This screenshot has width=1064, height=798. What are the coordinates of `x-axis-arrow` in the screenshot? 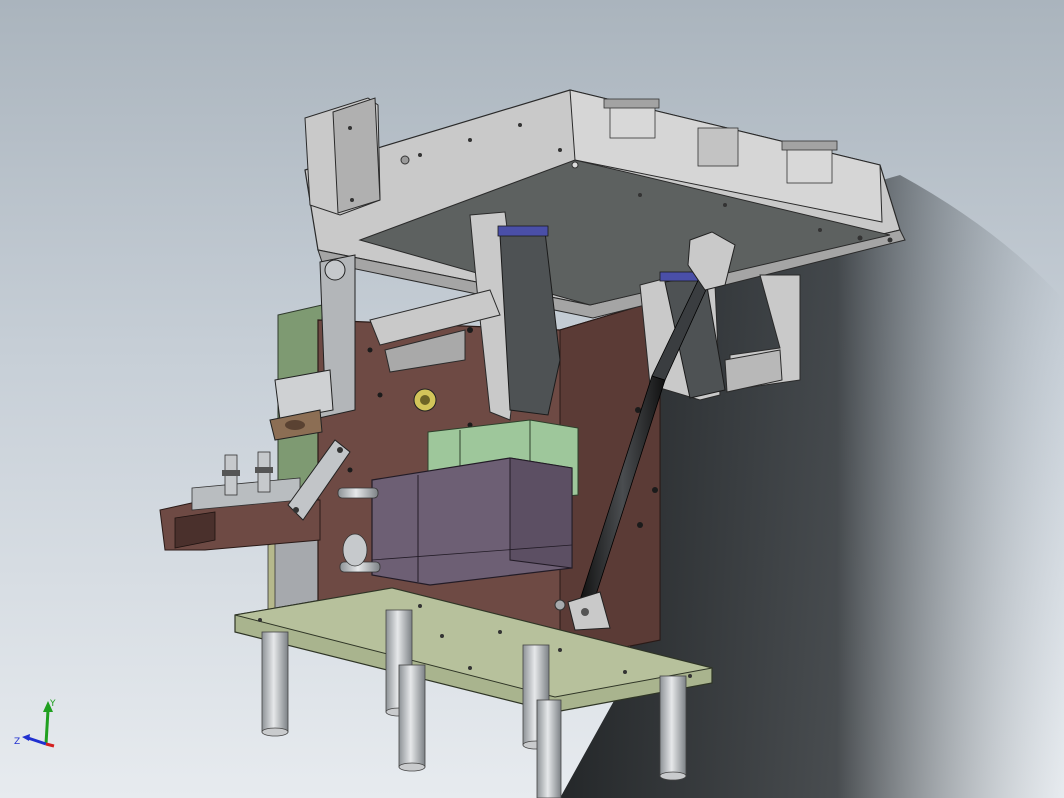 It's located at (50, 745).